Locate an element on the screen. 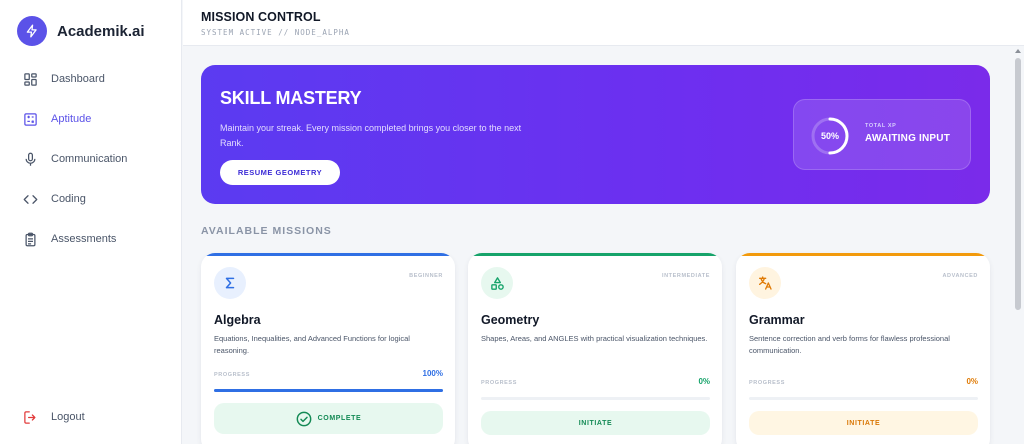 The image size is (1024, 444). sidebar-item-label: Dashboard is located at coordinates (78, 79).